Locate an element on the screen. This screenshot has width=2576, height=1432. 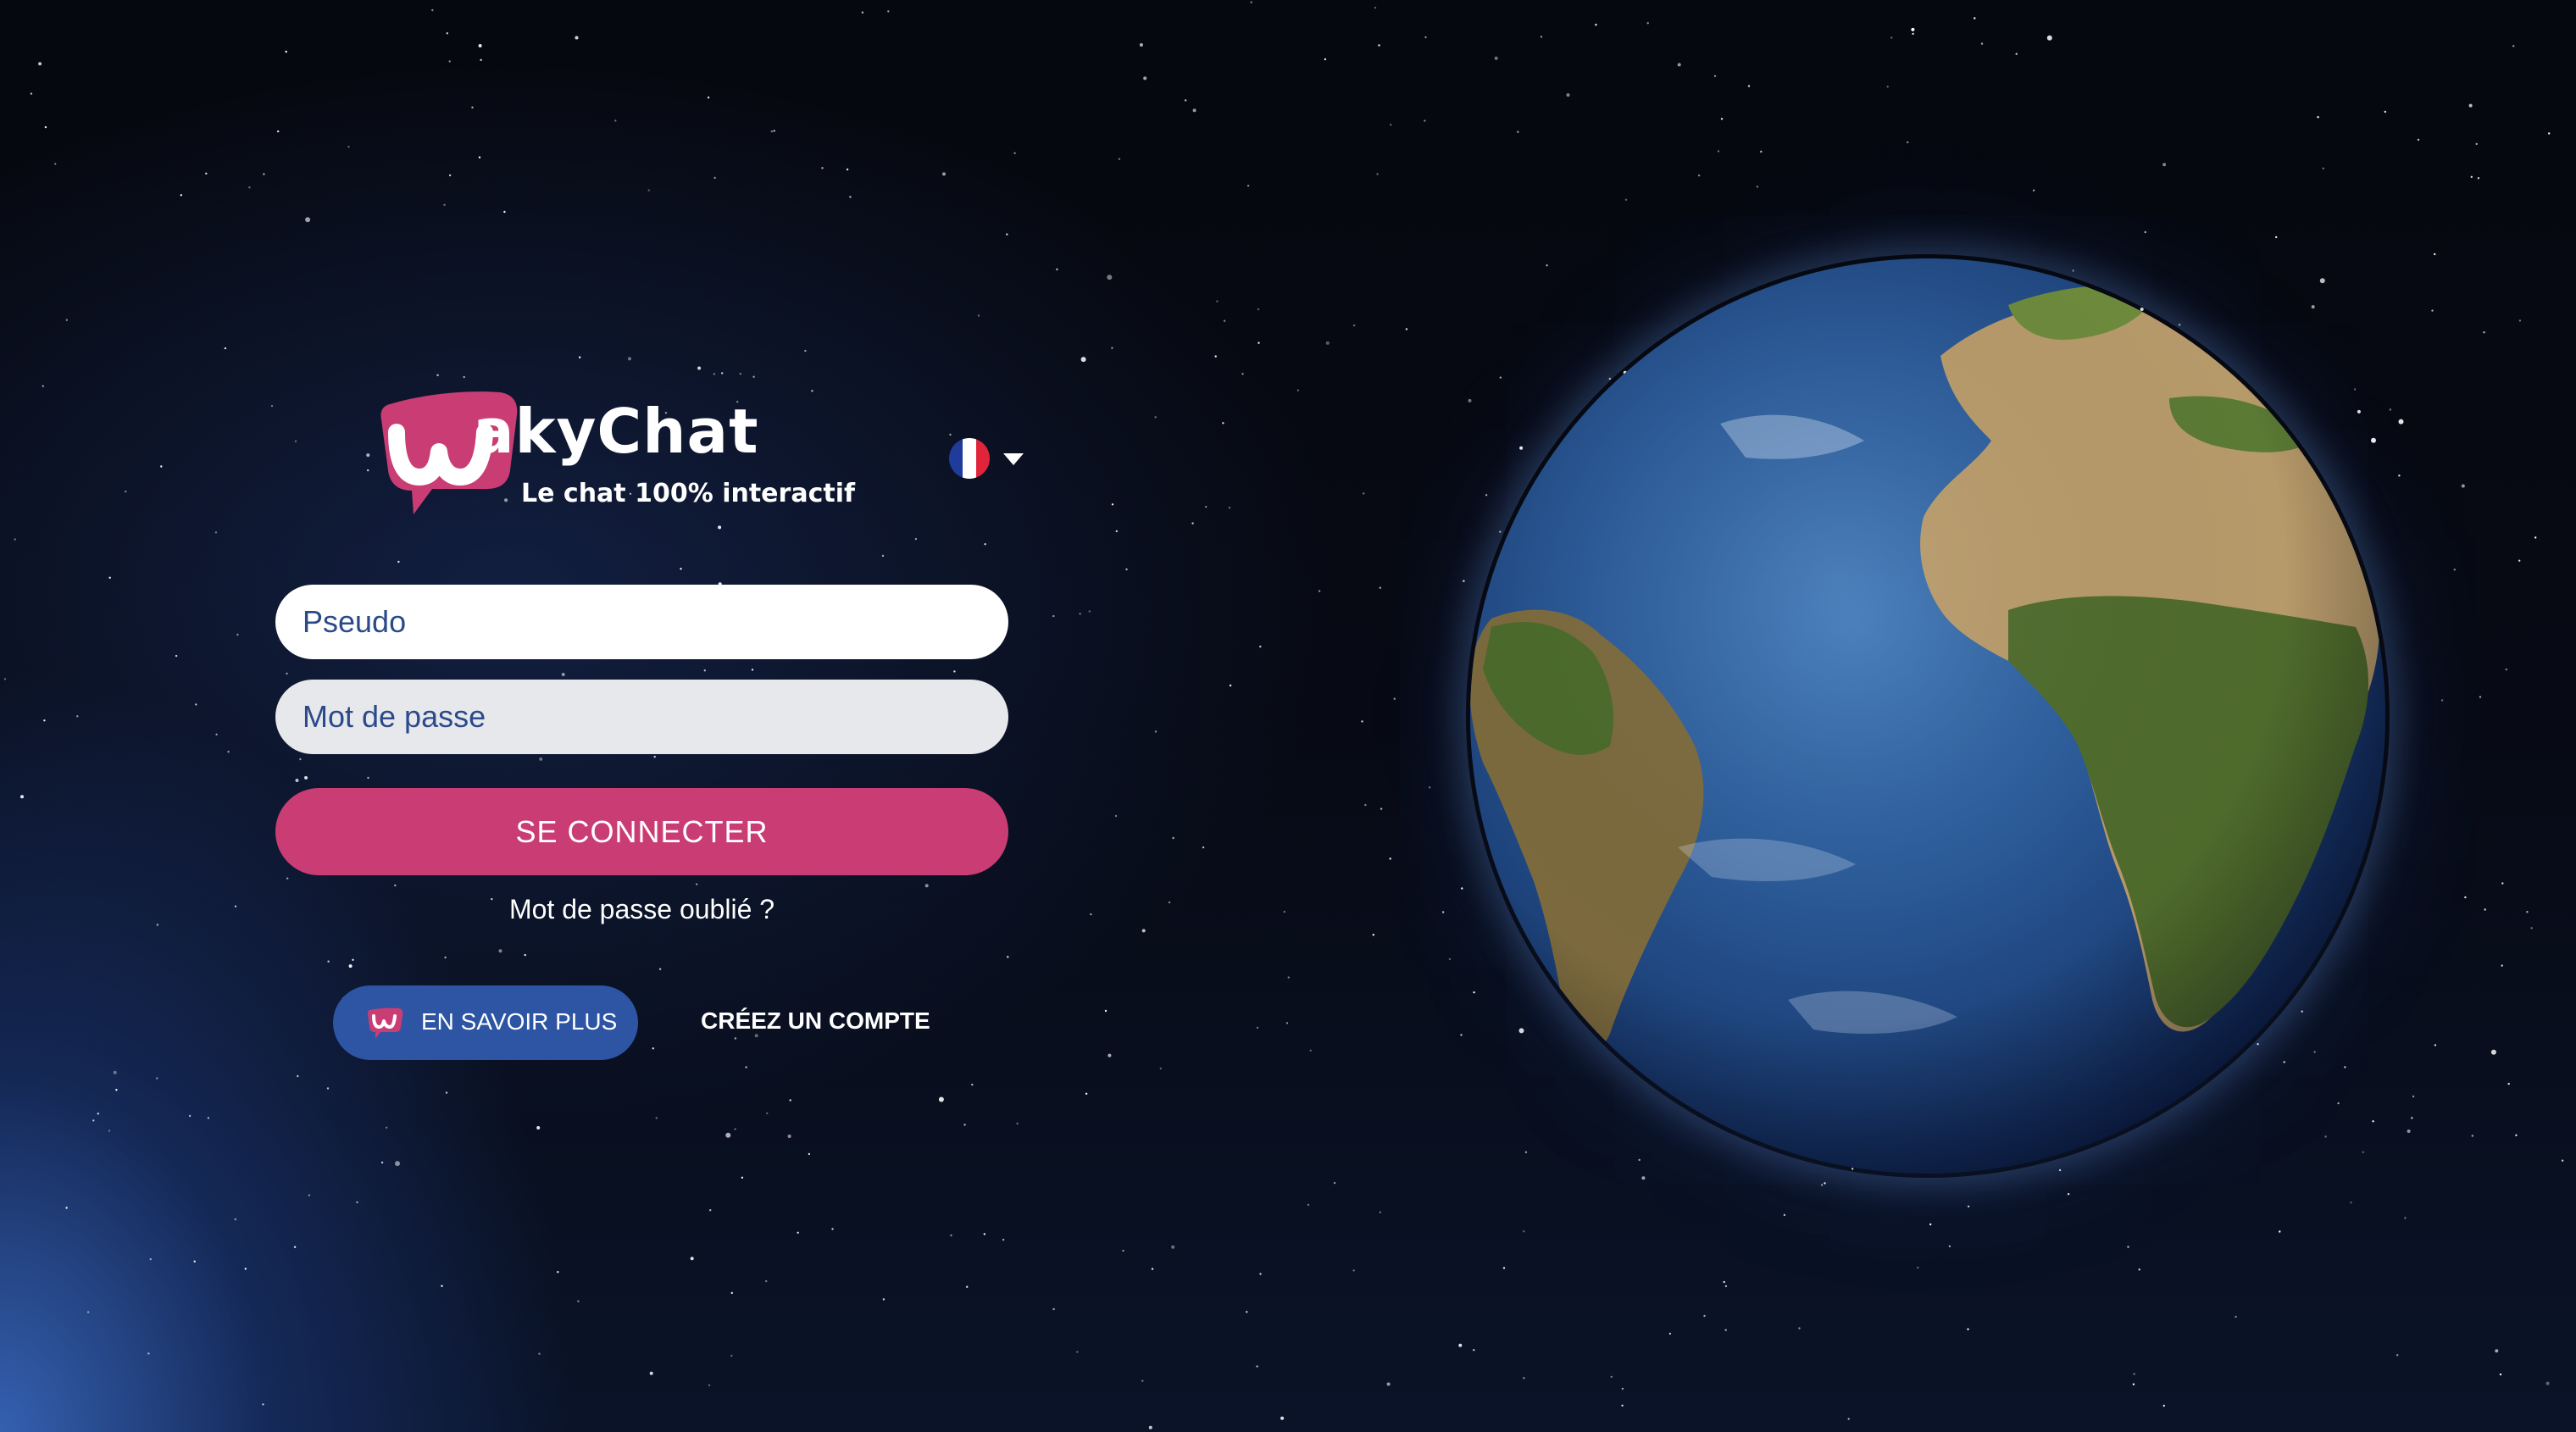
login-button: SE CONNECTER is located at coordinates (641, 831).